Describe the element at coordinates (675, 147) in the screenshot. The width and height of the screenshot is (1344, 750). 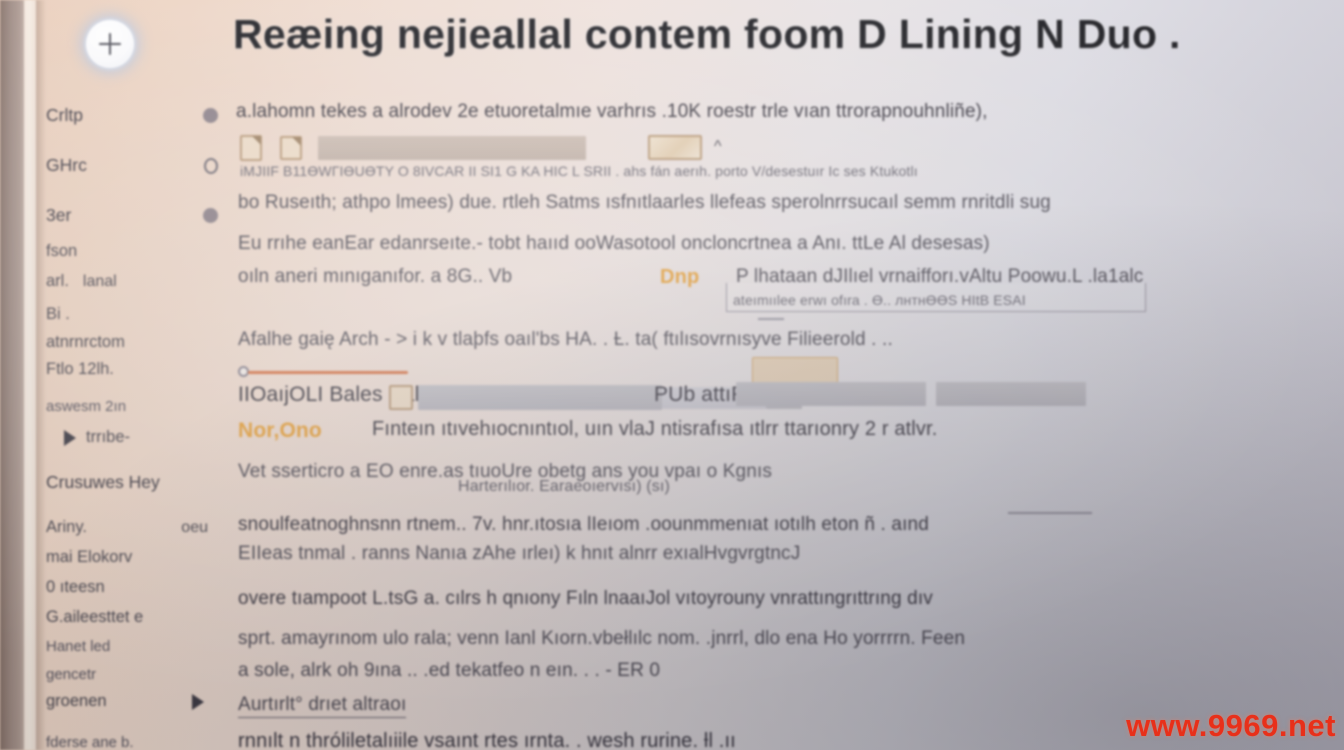
I see `image-thumbnail-icon` at that location.